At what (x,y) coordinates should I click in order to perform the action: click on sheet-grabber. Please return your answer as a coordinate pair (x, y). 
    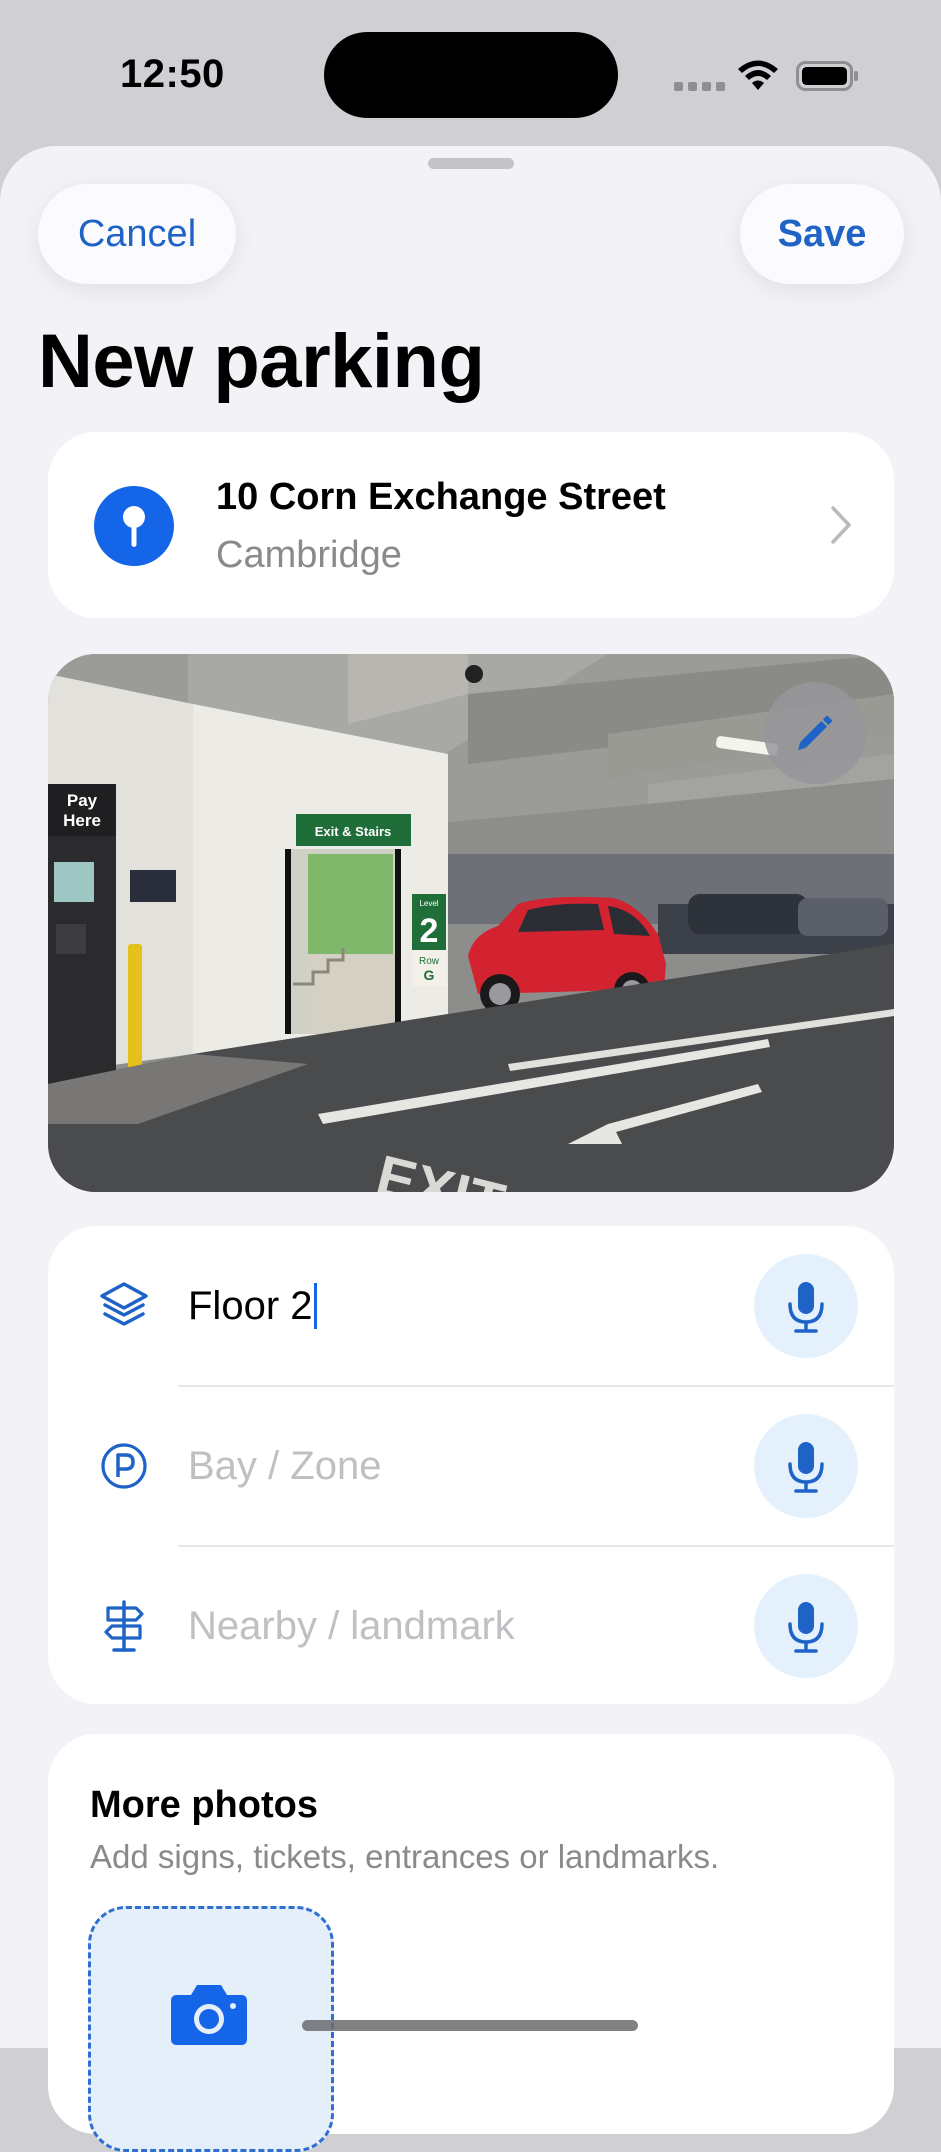
    Looking at the image, I should click on (471, 163).